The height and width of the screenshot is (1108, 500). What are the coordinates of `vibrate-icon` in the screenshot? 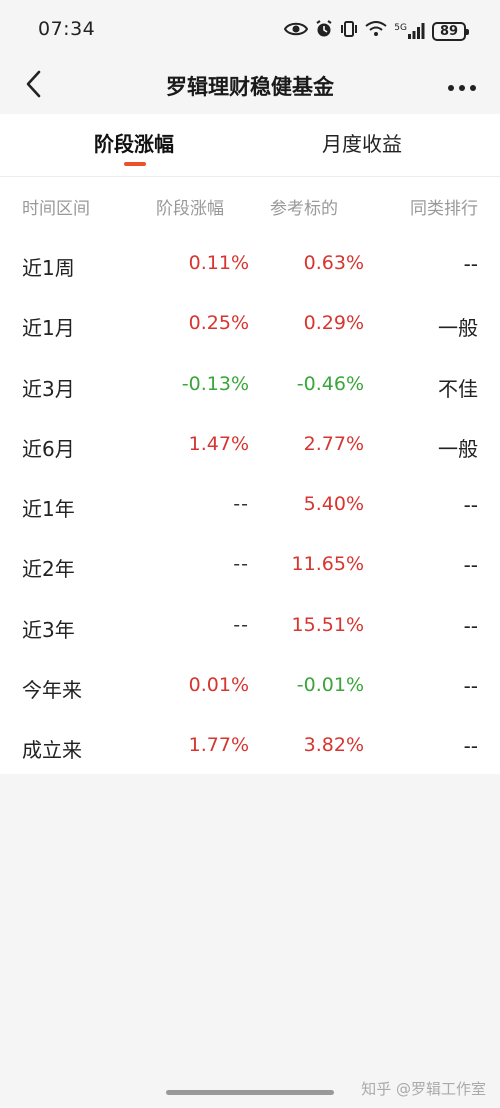 It's located at (349, 31).